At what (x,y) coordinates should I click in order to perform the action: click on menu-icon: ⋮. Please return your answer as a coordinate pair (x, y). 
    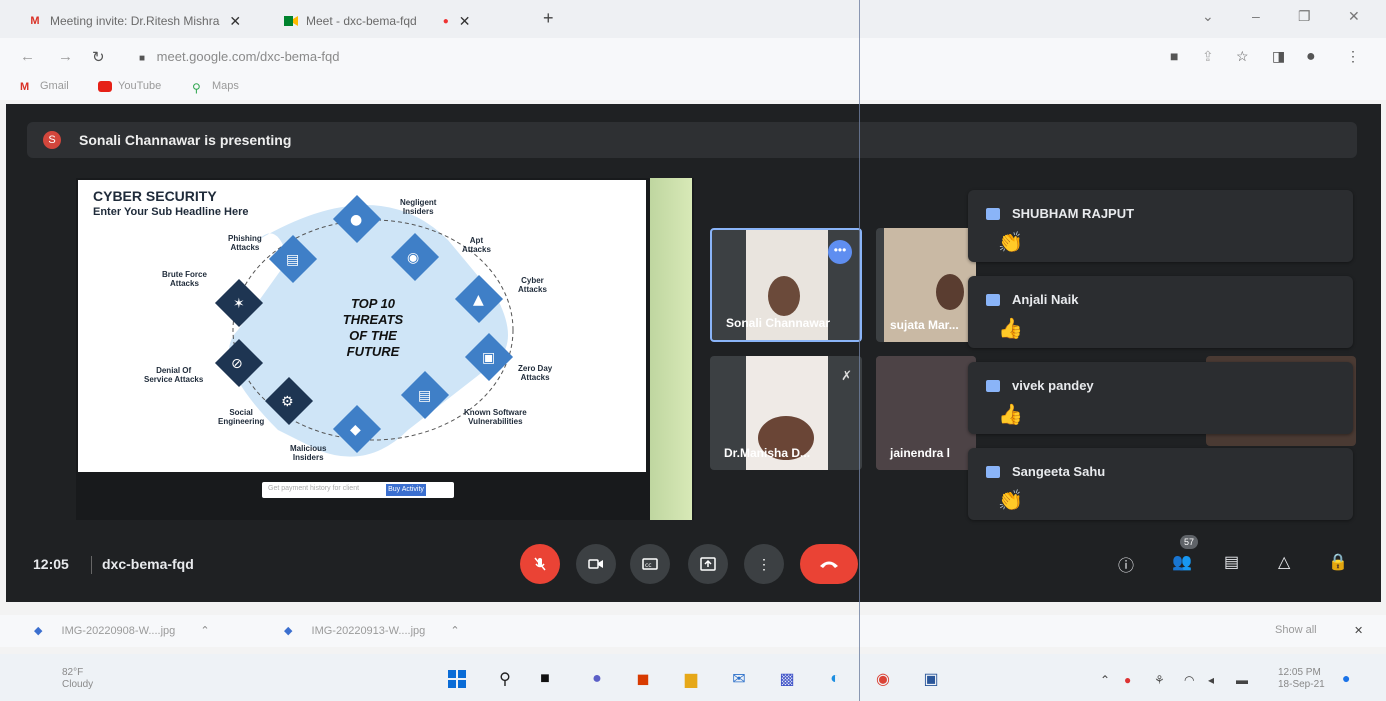
    Looking at the image, I should click on (1353, 56).